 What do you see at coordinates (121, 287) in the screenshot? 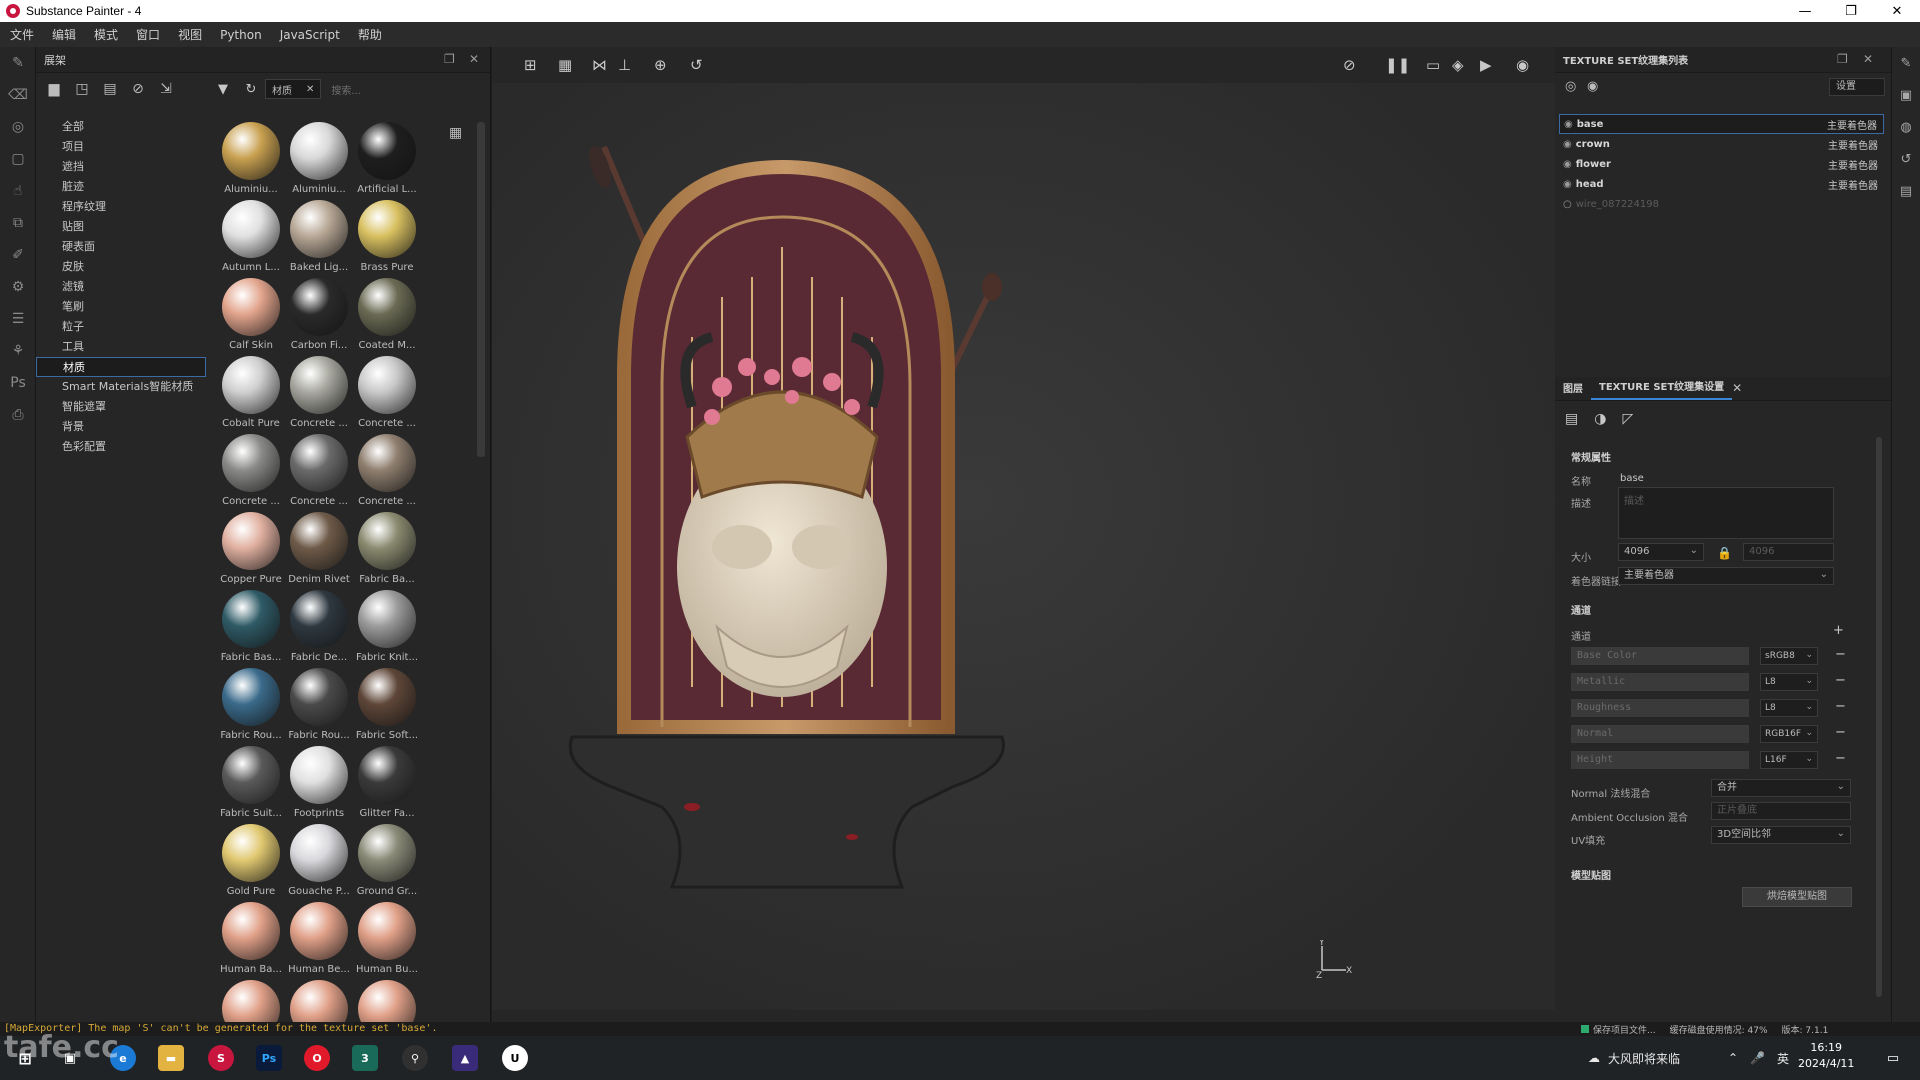
I see `category-item: 滤镜` at bounding box center [121, 287].